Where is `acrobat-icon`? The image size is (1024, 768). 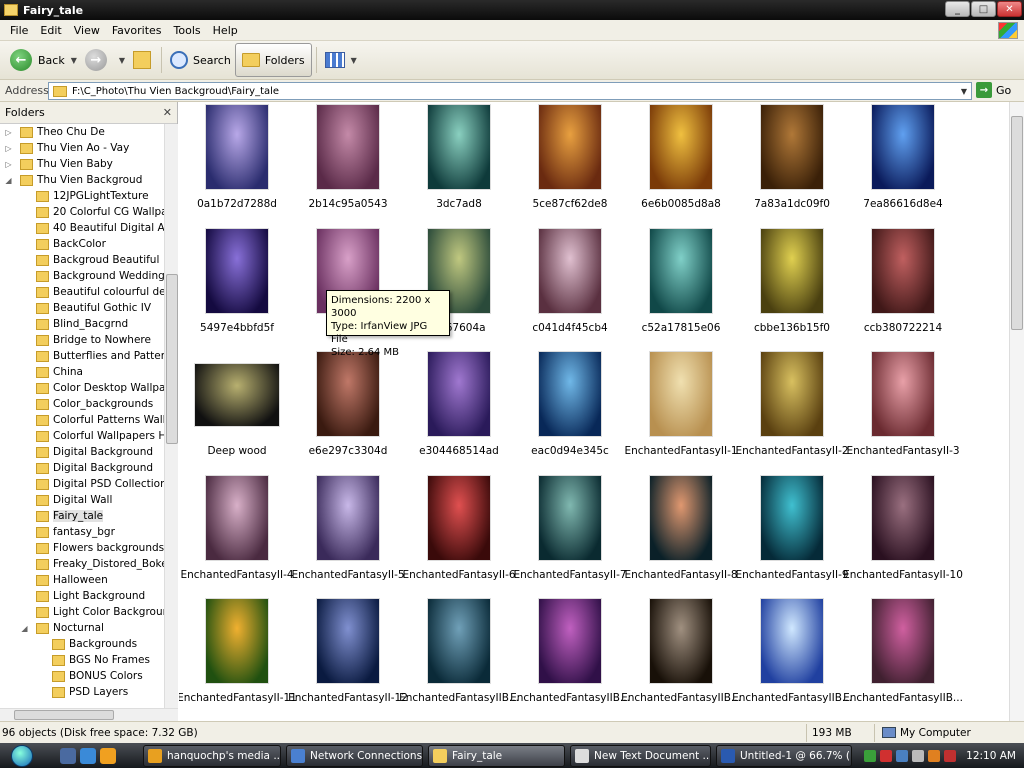 acrobat-icon is located at coordinates (886, 755).